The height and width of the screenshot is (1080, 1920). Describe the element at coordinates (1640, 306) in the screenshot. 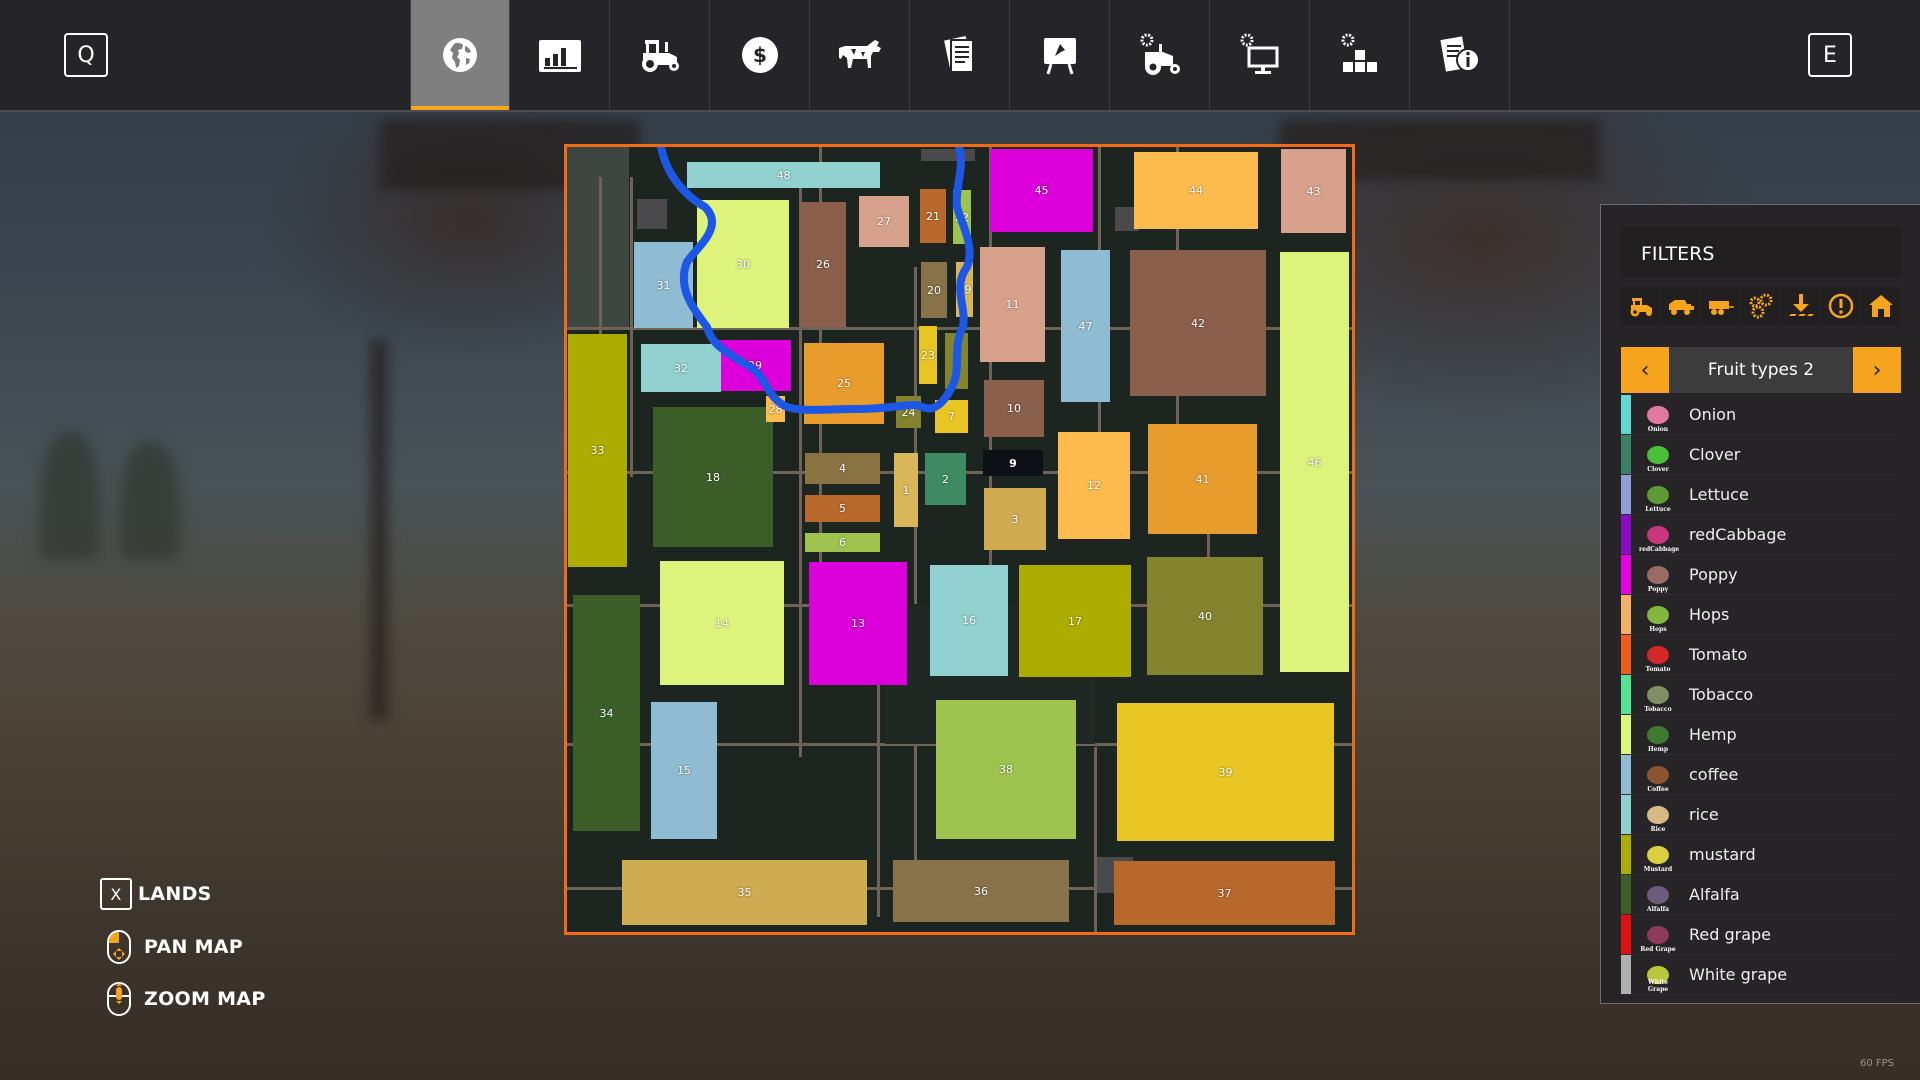

I see `filter-vehicles-button` at that location.